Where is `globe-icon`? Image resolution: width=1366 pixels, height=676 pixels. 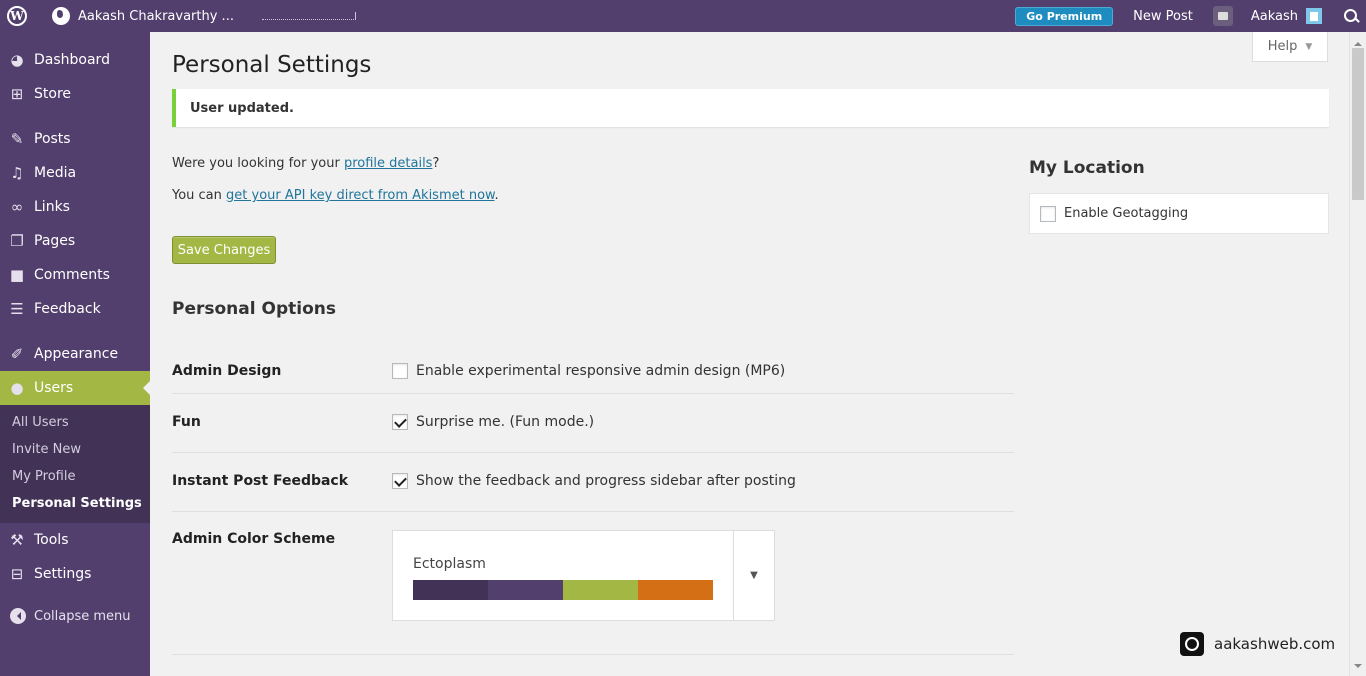
globe-icon is located at coordinates (61, 16).